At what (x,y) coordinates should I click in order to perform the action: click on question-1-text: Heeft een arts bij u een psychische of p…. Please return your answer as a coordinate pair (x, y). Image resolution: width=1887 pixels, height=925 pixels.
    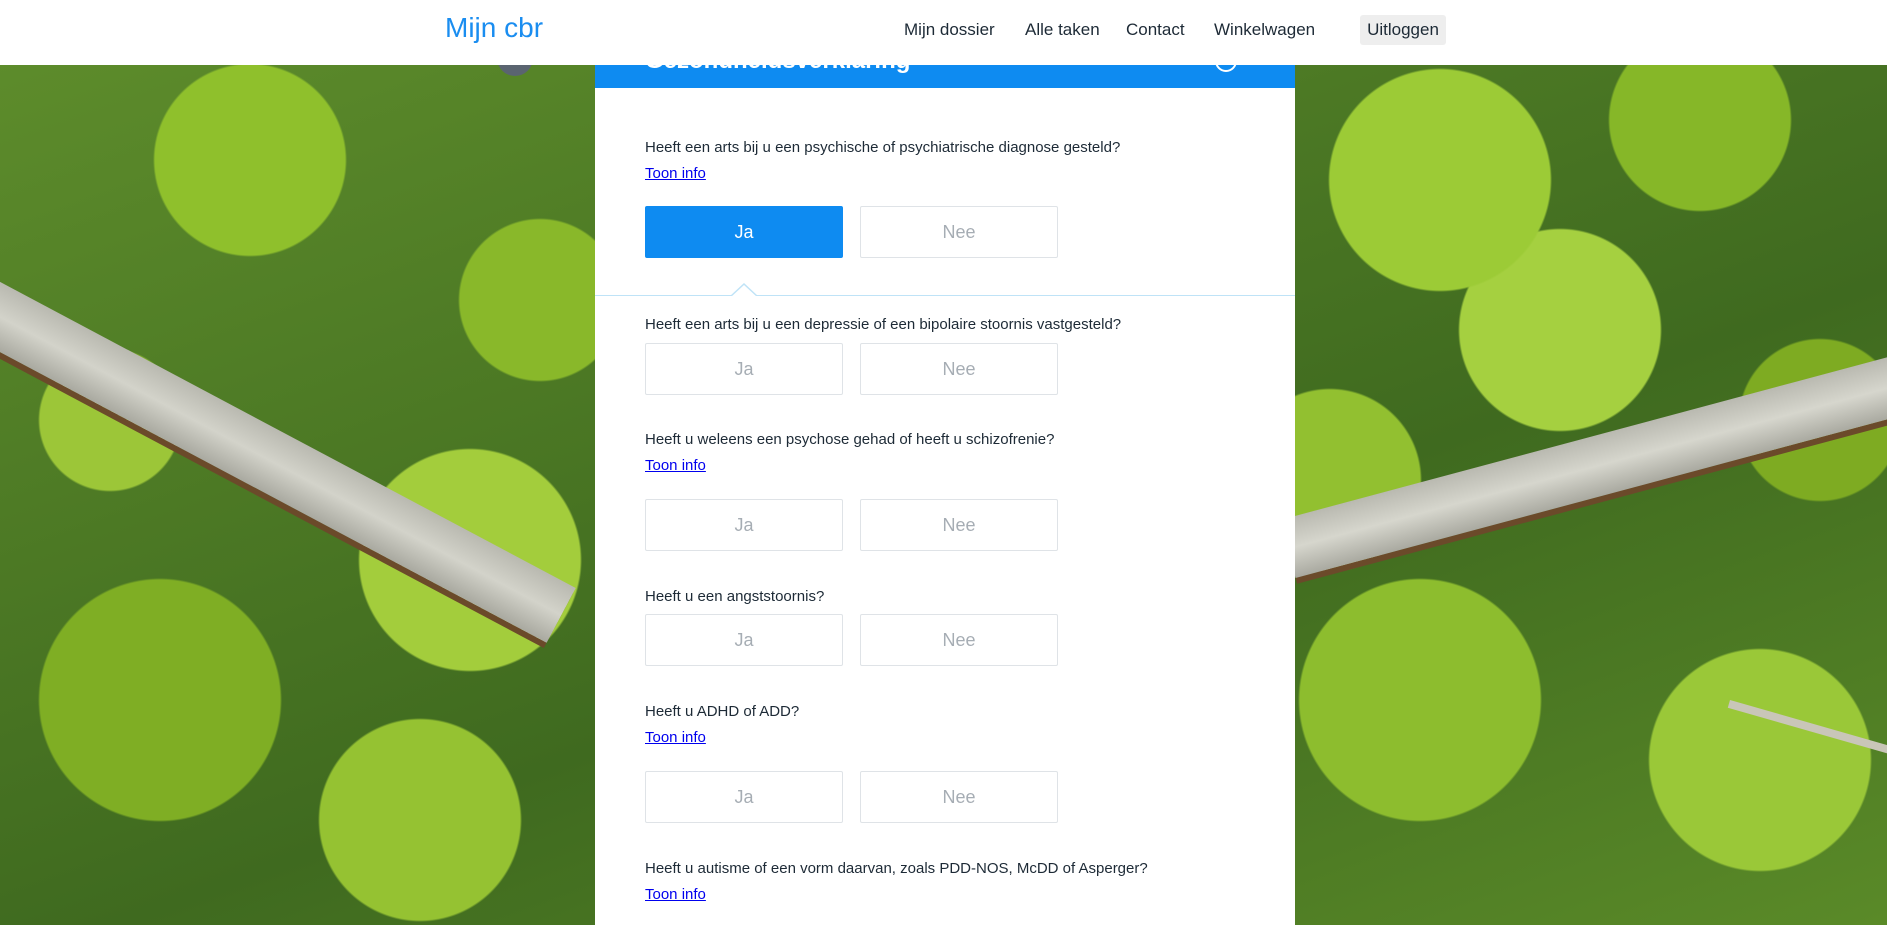
    Looking at the image, I should click on (883, 147).